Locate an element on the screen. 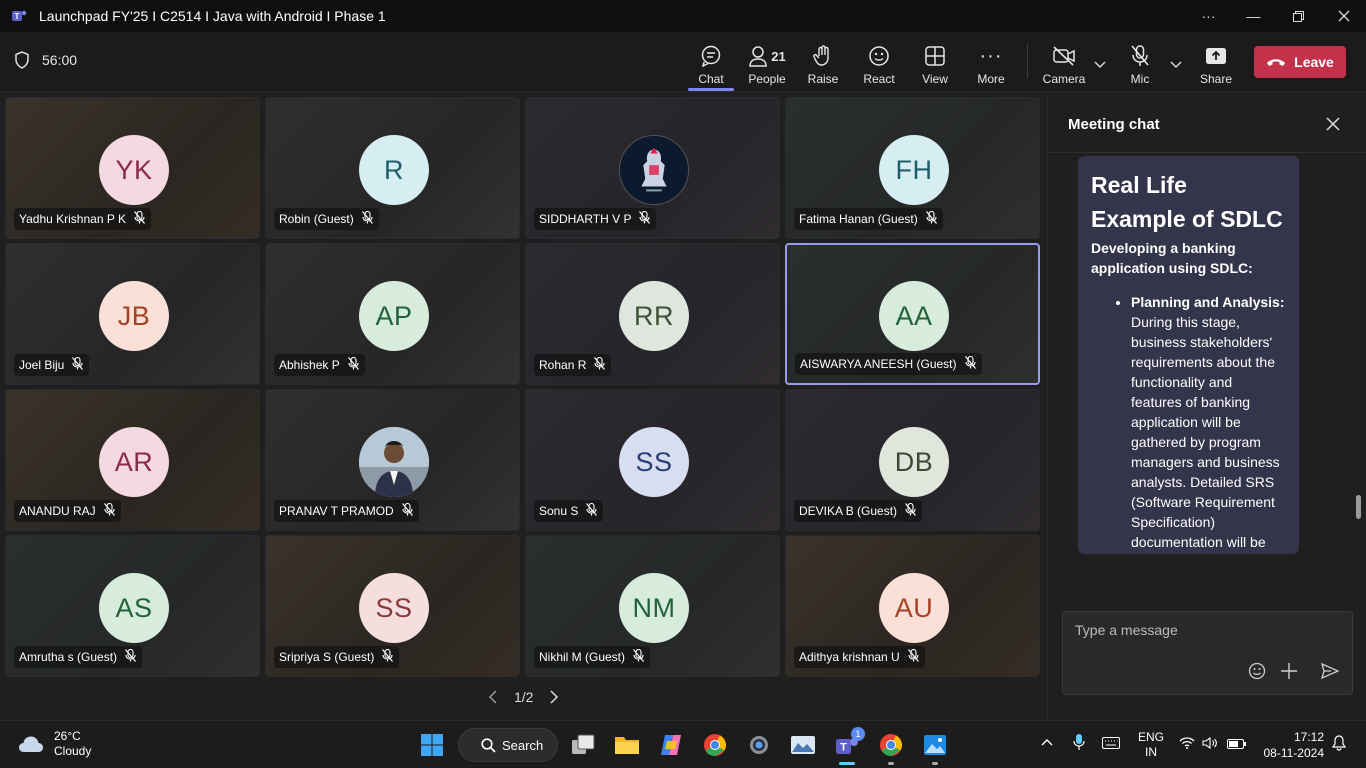  participant-name-tag: Robin (Guest) is located at coordinates (326, 219).